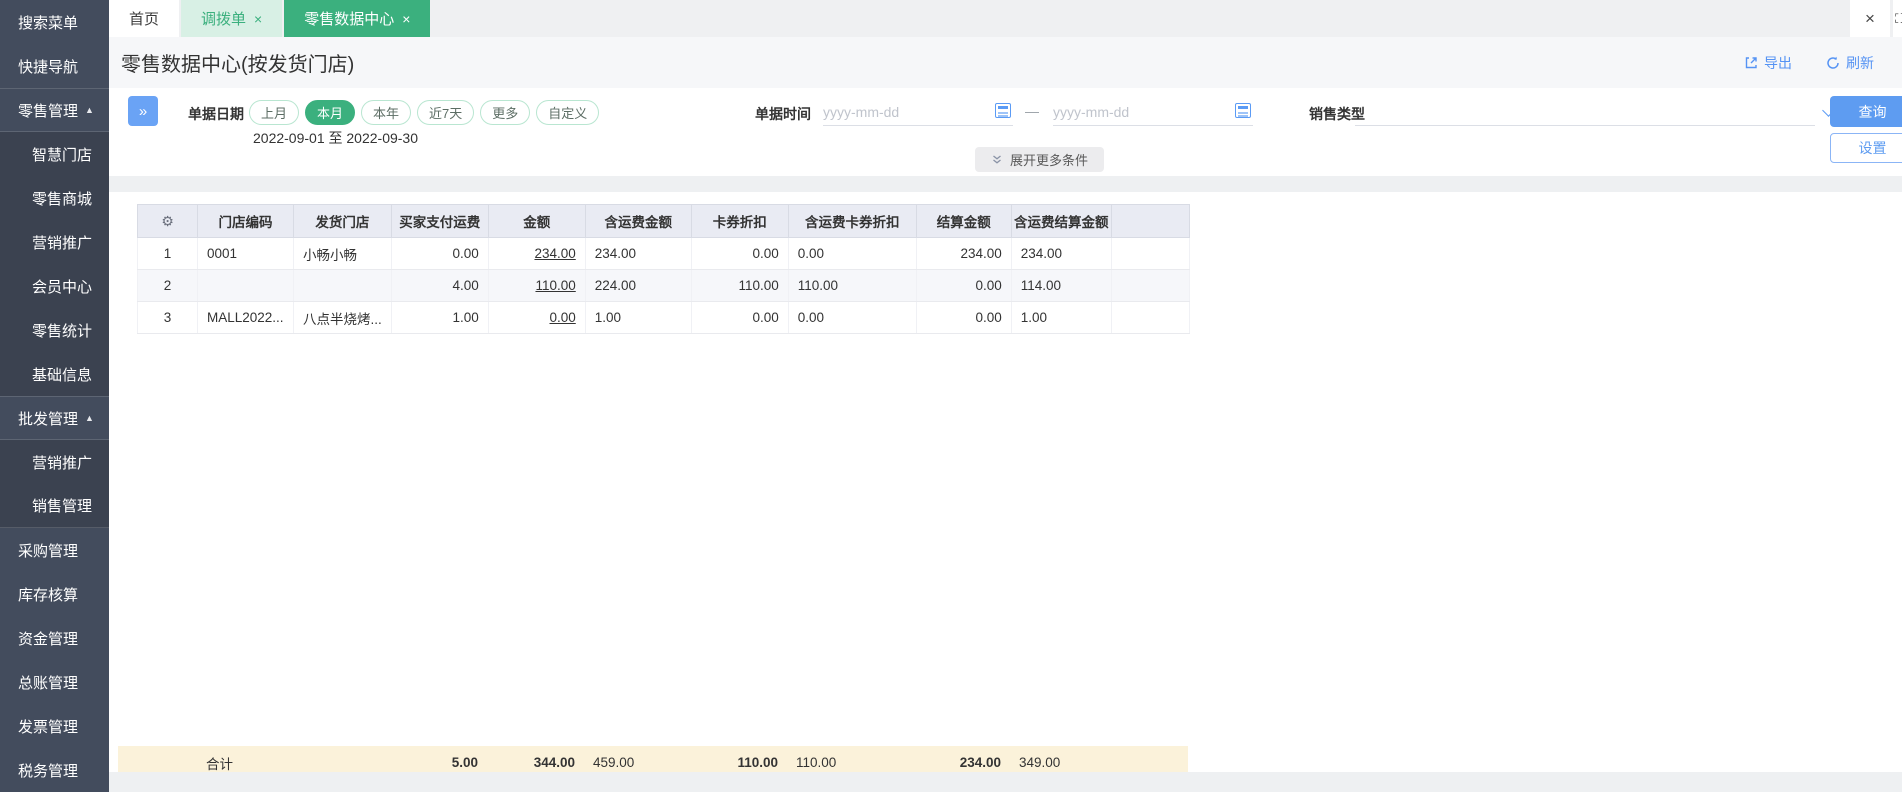 The width and height of the screenshot is (1902, 792). I want to click on date-quick-pills: 上月 本月 本年 近7天 更多 自定义, so click(424, 112).